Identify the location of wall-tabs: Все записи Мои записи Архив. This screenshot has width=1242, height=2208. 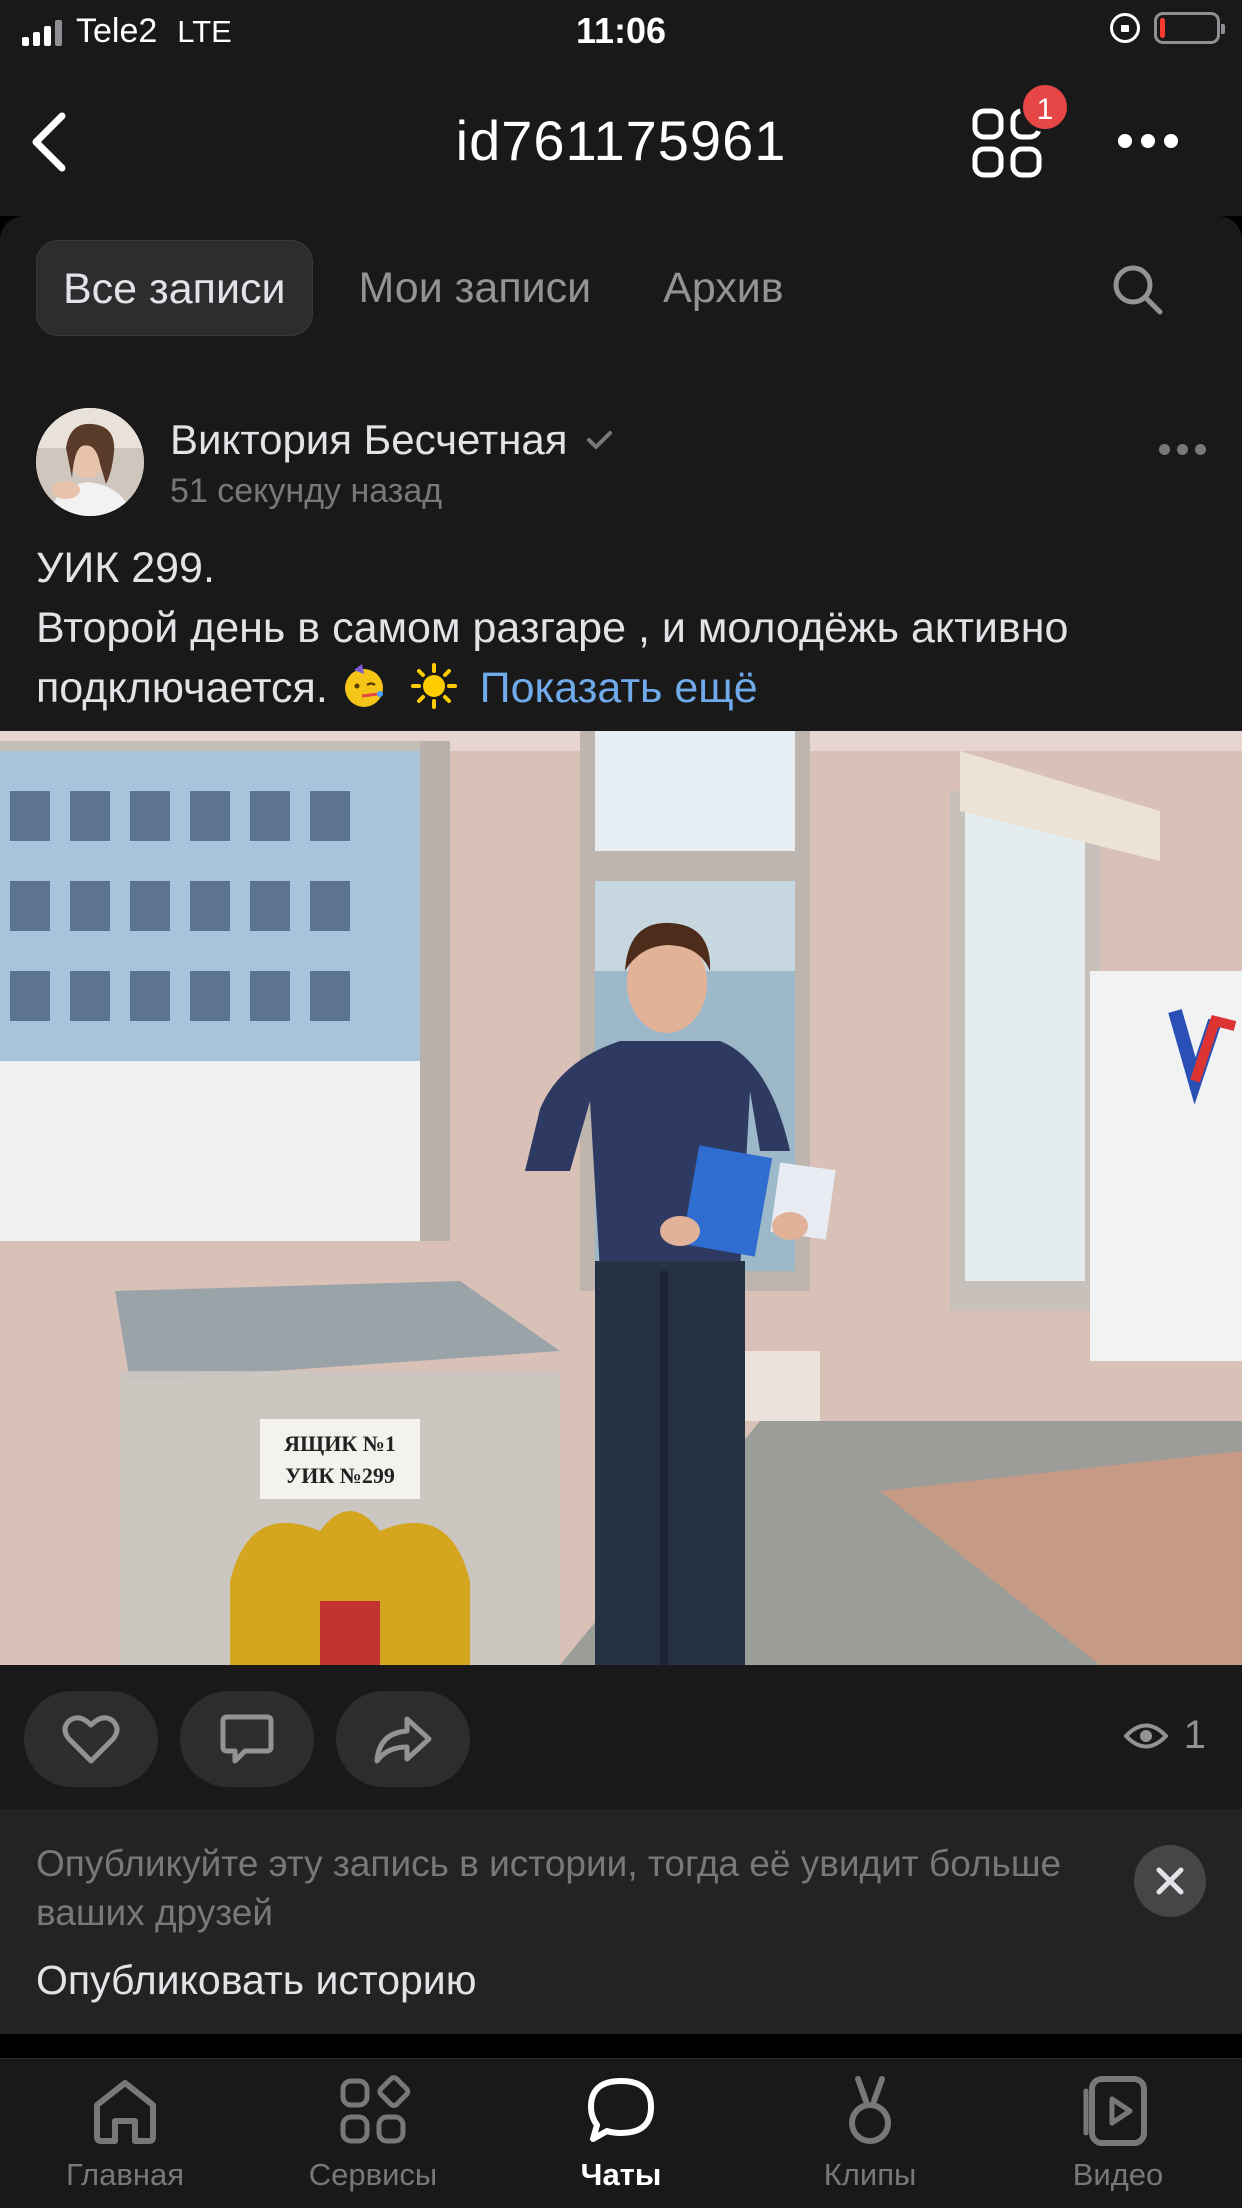
(433, 288).